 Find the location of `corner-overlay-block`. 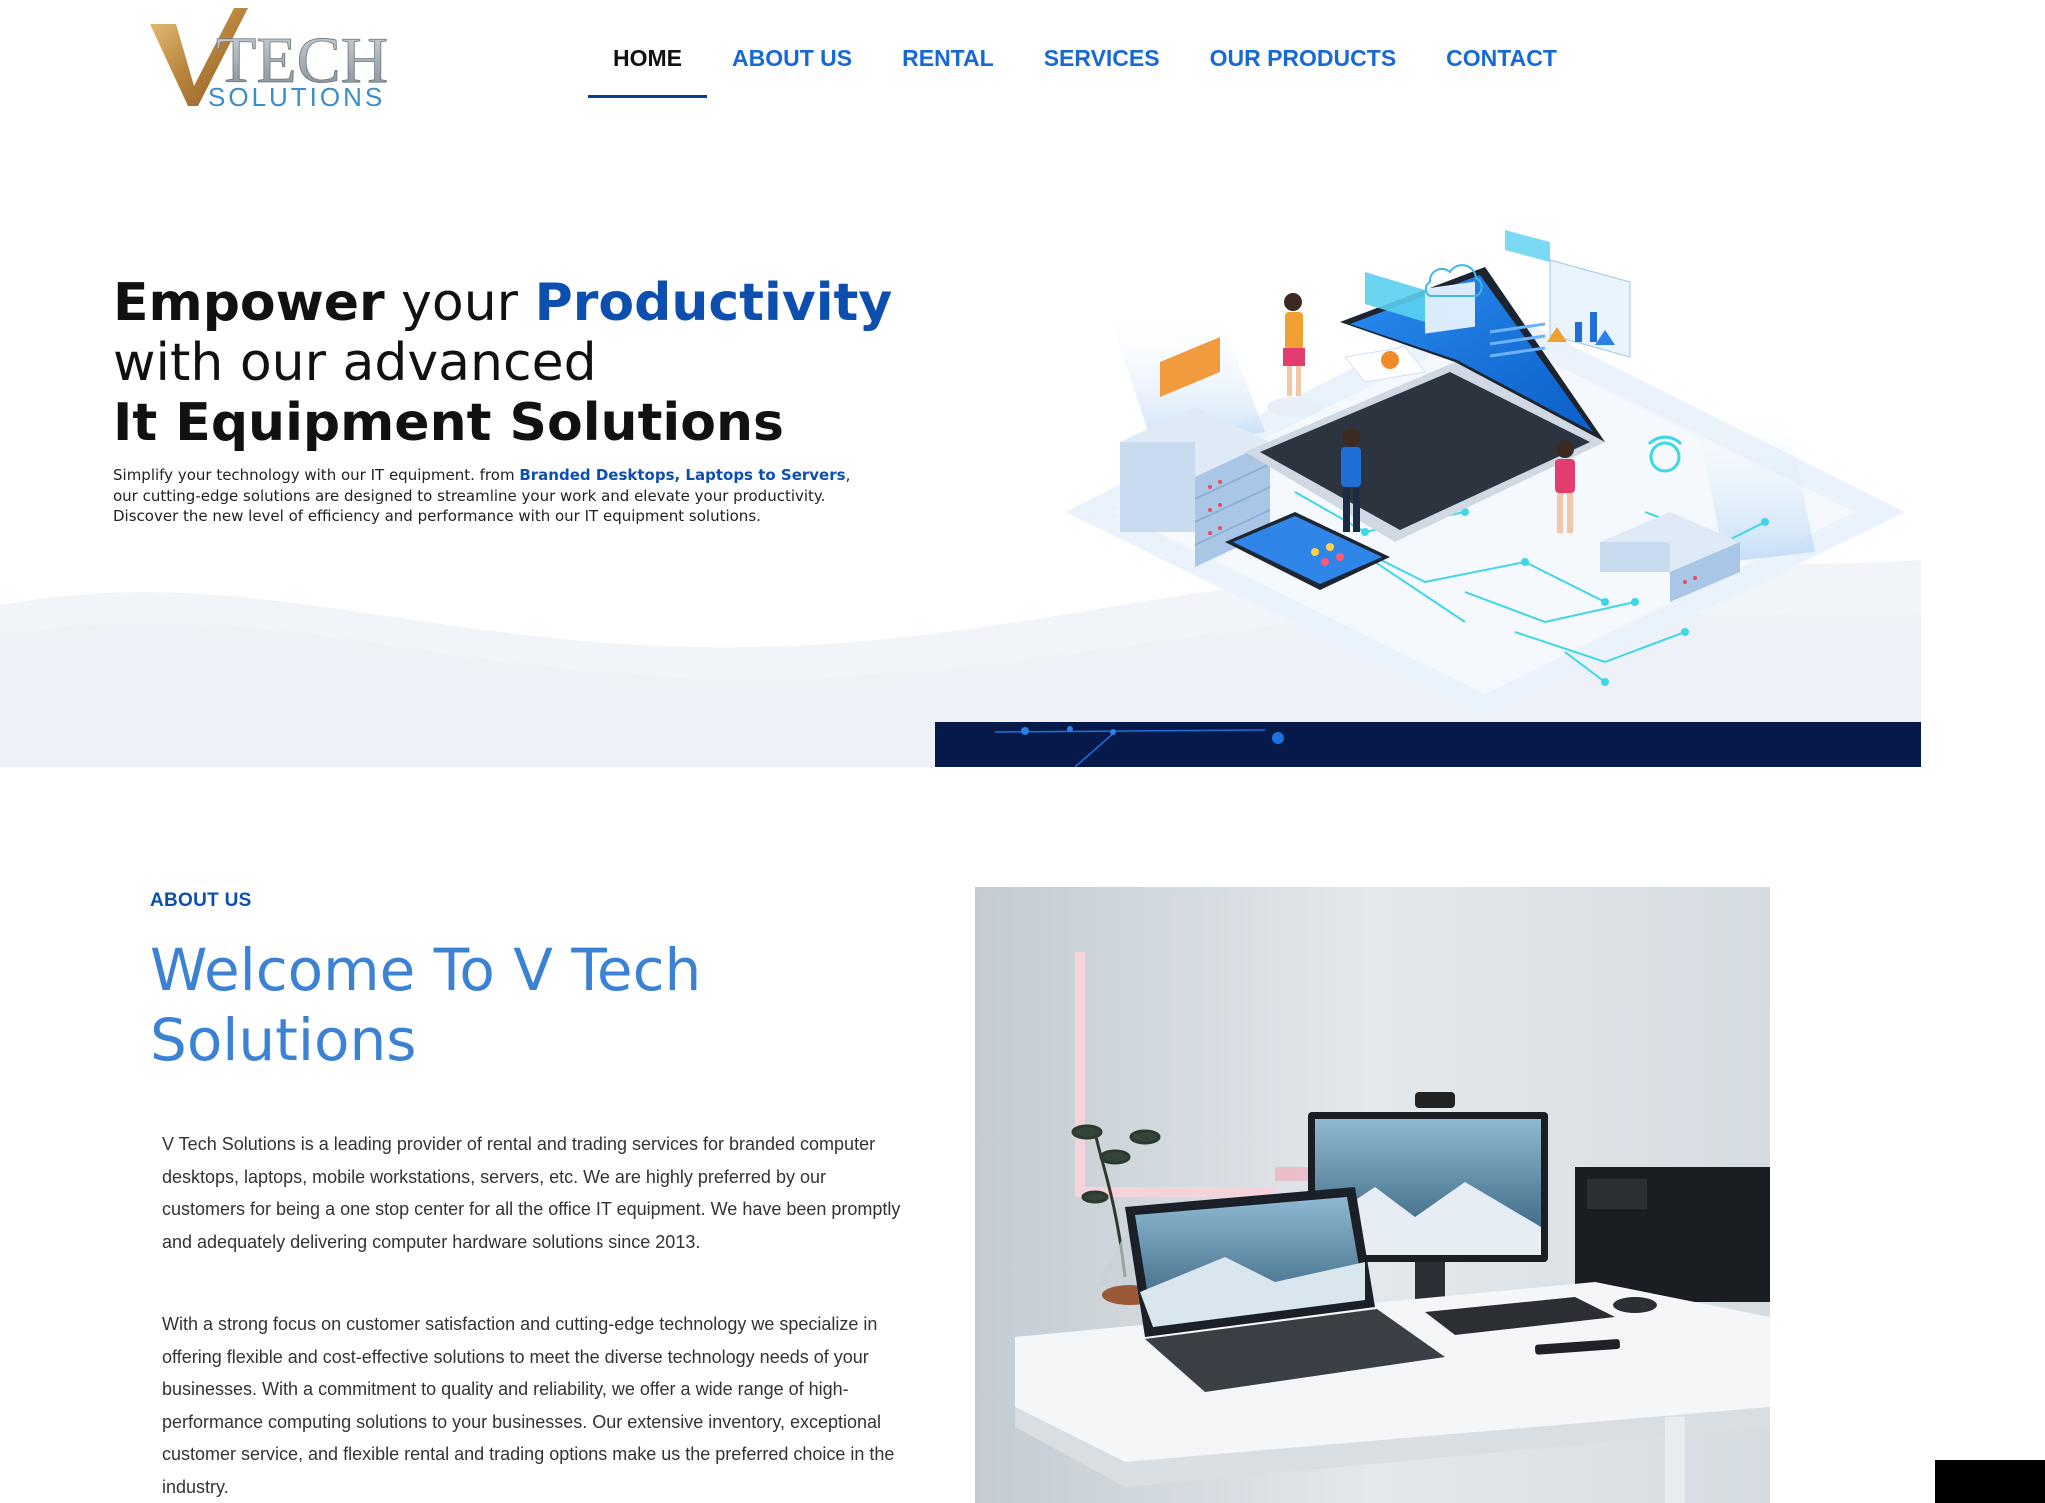

corner-overlay-block is located at coordinates (1990, 1481).